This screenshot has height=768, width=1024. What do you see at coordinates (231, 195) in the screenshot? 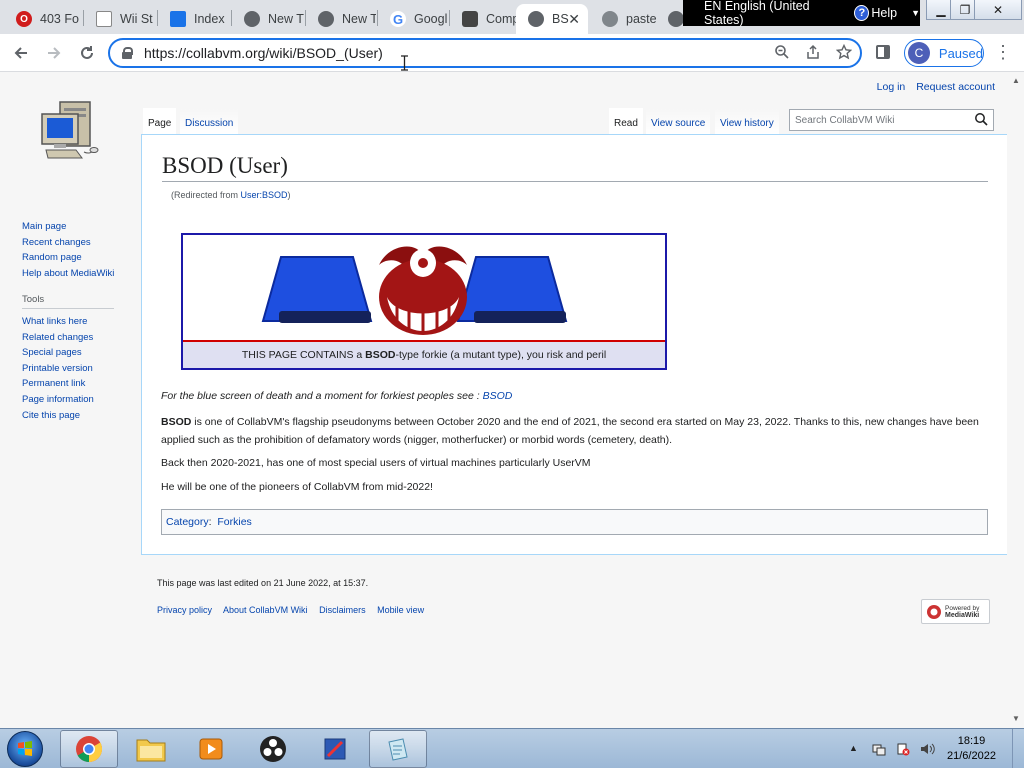
I see `redirect-notice: (Redirected from User:BSOD)` at bounding box center [231, 195].